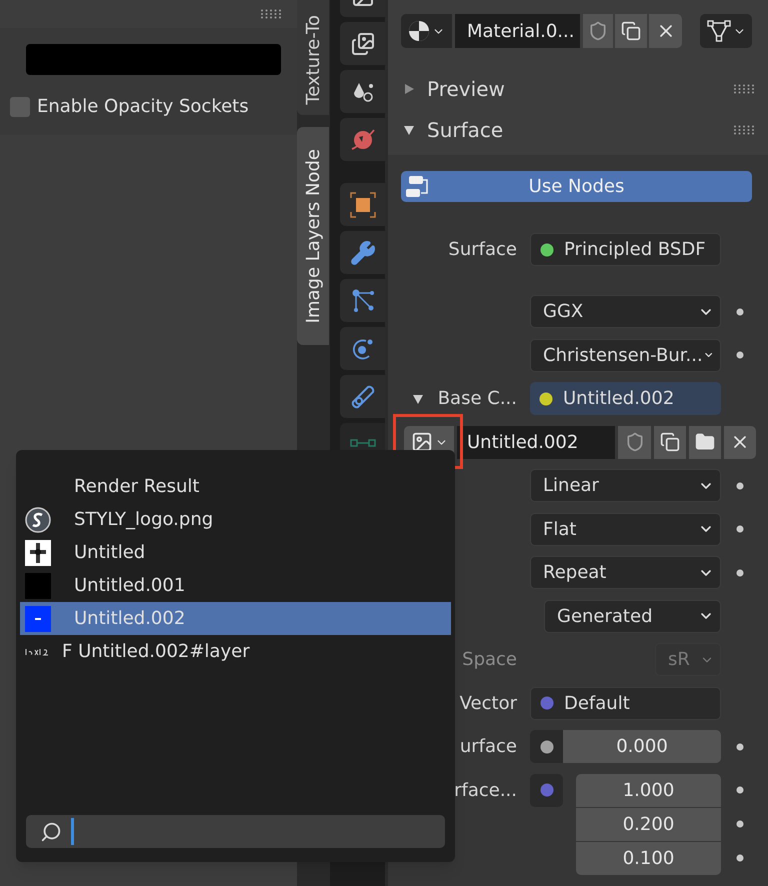 The width and height of the screenshot is (768, 886). I want to click on physics-tab, so click(362, 348).